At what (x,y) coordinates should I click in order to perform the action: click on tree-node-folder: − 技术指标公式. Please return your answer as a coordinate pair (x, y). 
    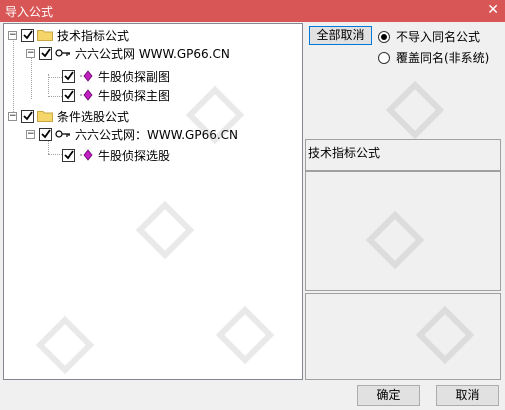
    Looking at the image, I should click on (68, 35).